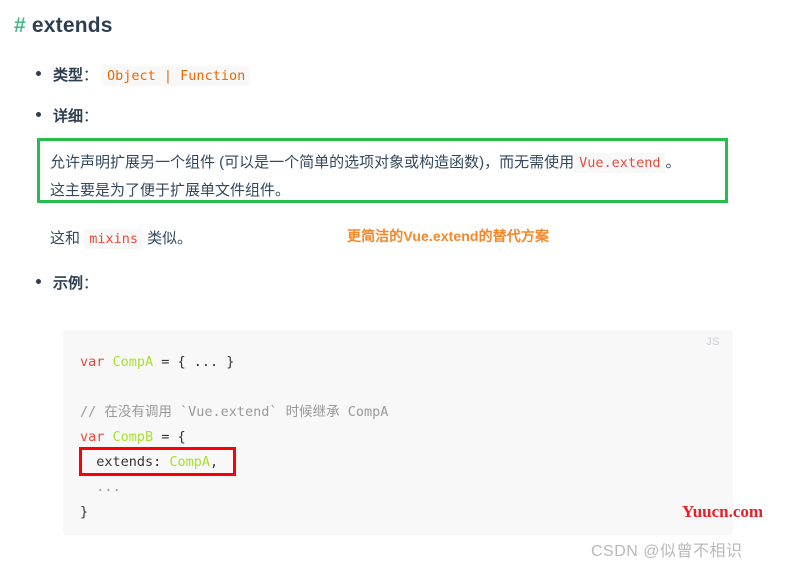 Image resolution: width=791 pixels, height=567 pixels. I want to click on code-line: // 在没有调用 `Vue.extend` 时候继承 CompA, so click(234, 412).